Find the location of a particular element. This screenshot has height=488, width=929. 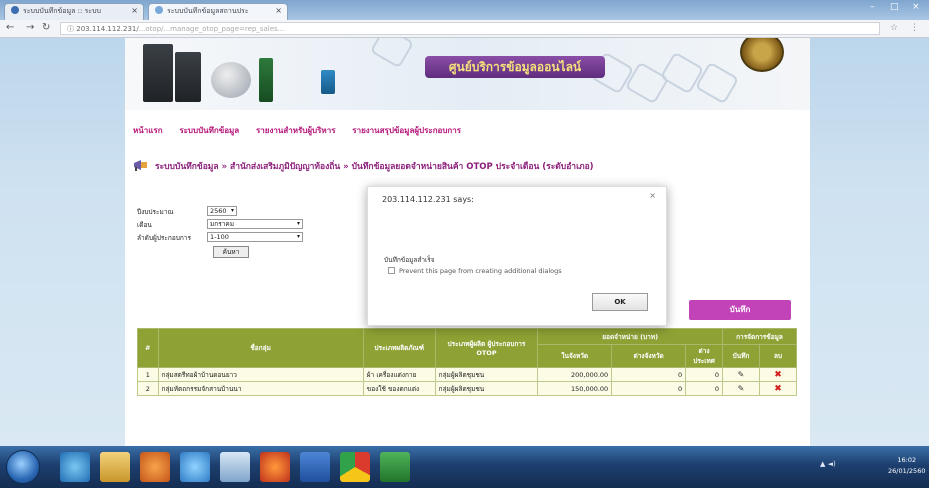

excel-icon is located at coordinates (395, 467).